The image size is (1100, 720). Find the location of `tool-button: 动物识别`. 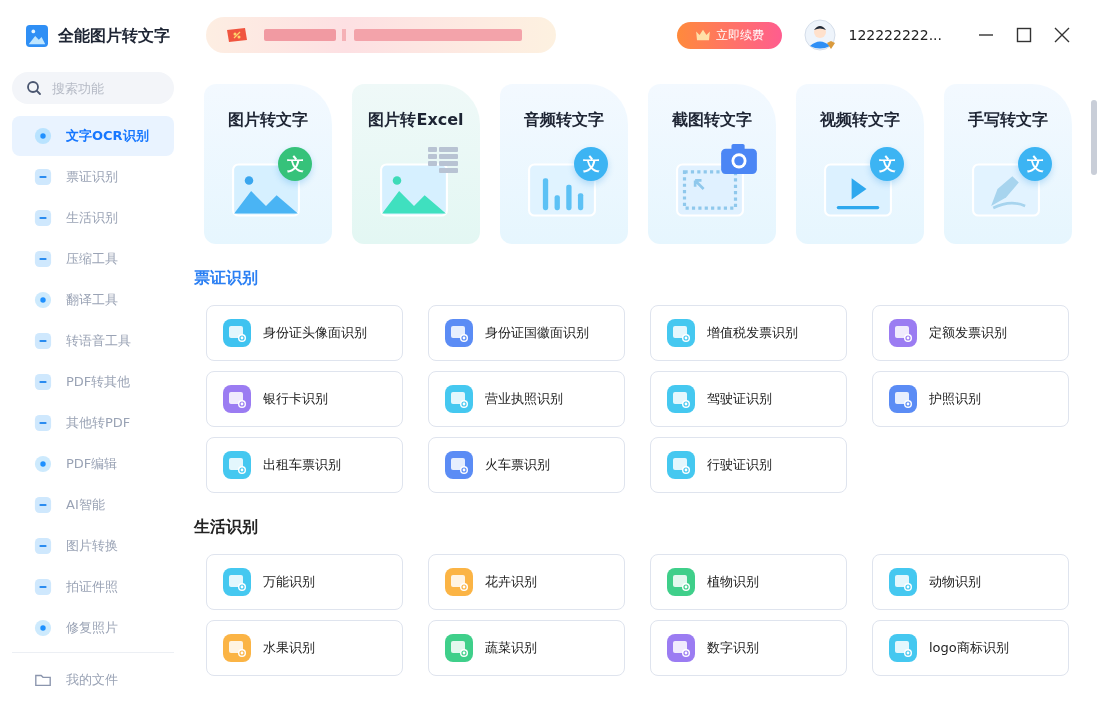

tool-button: 动物识别 is located at coordinates (970, 582).